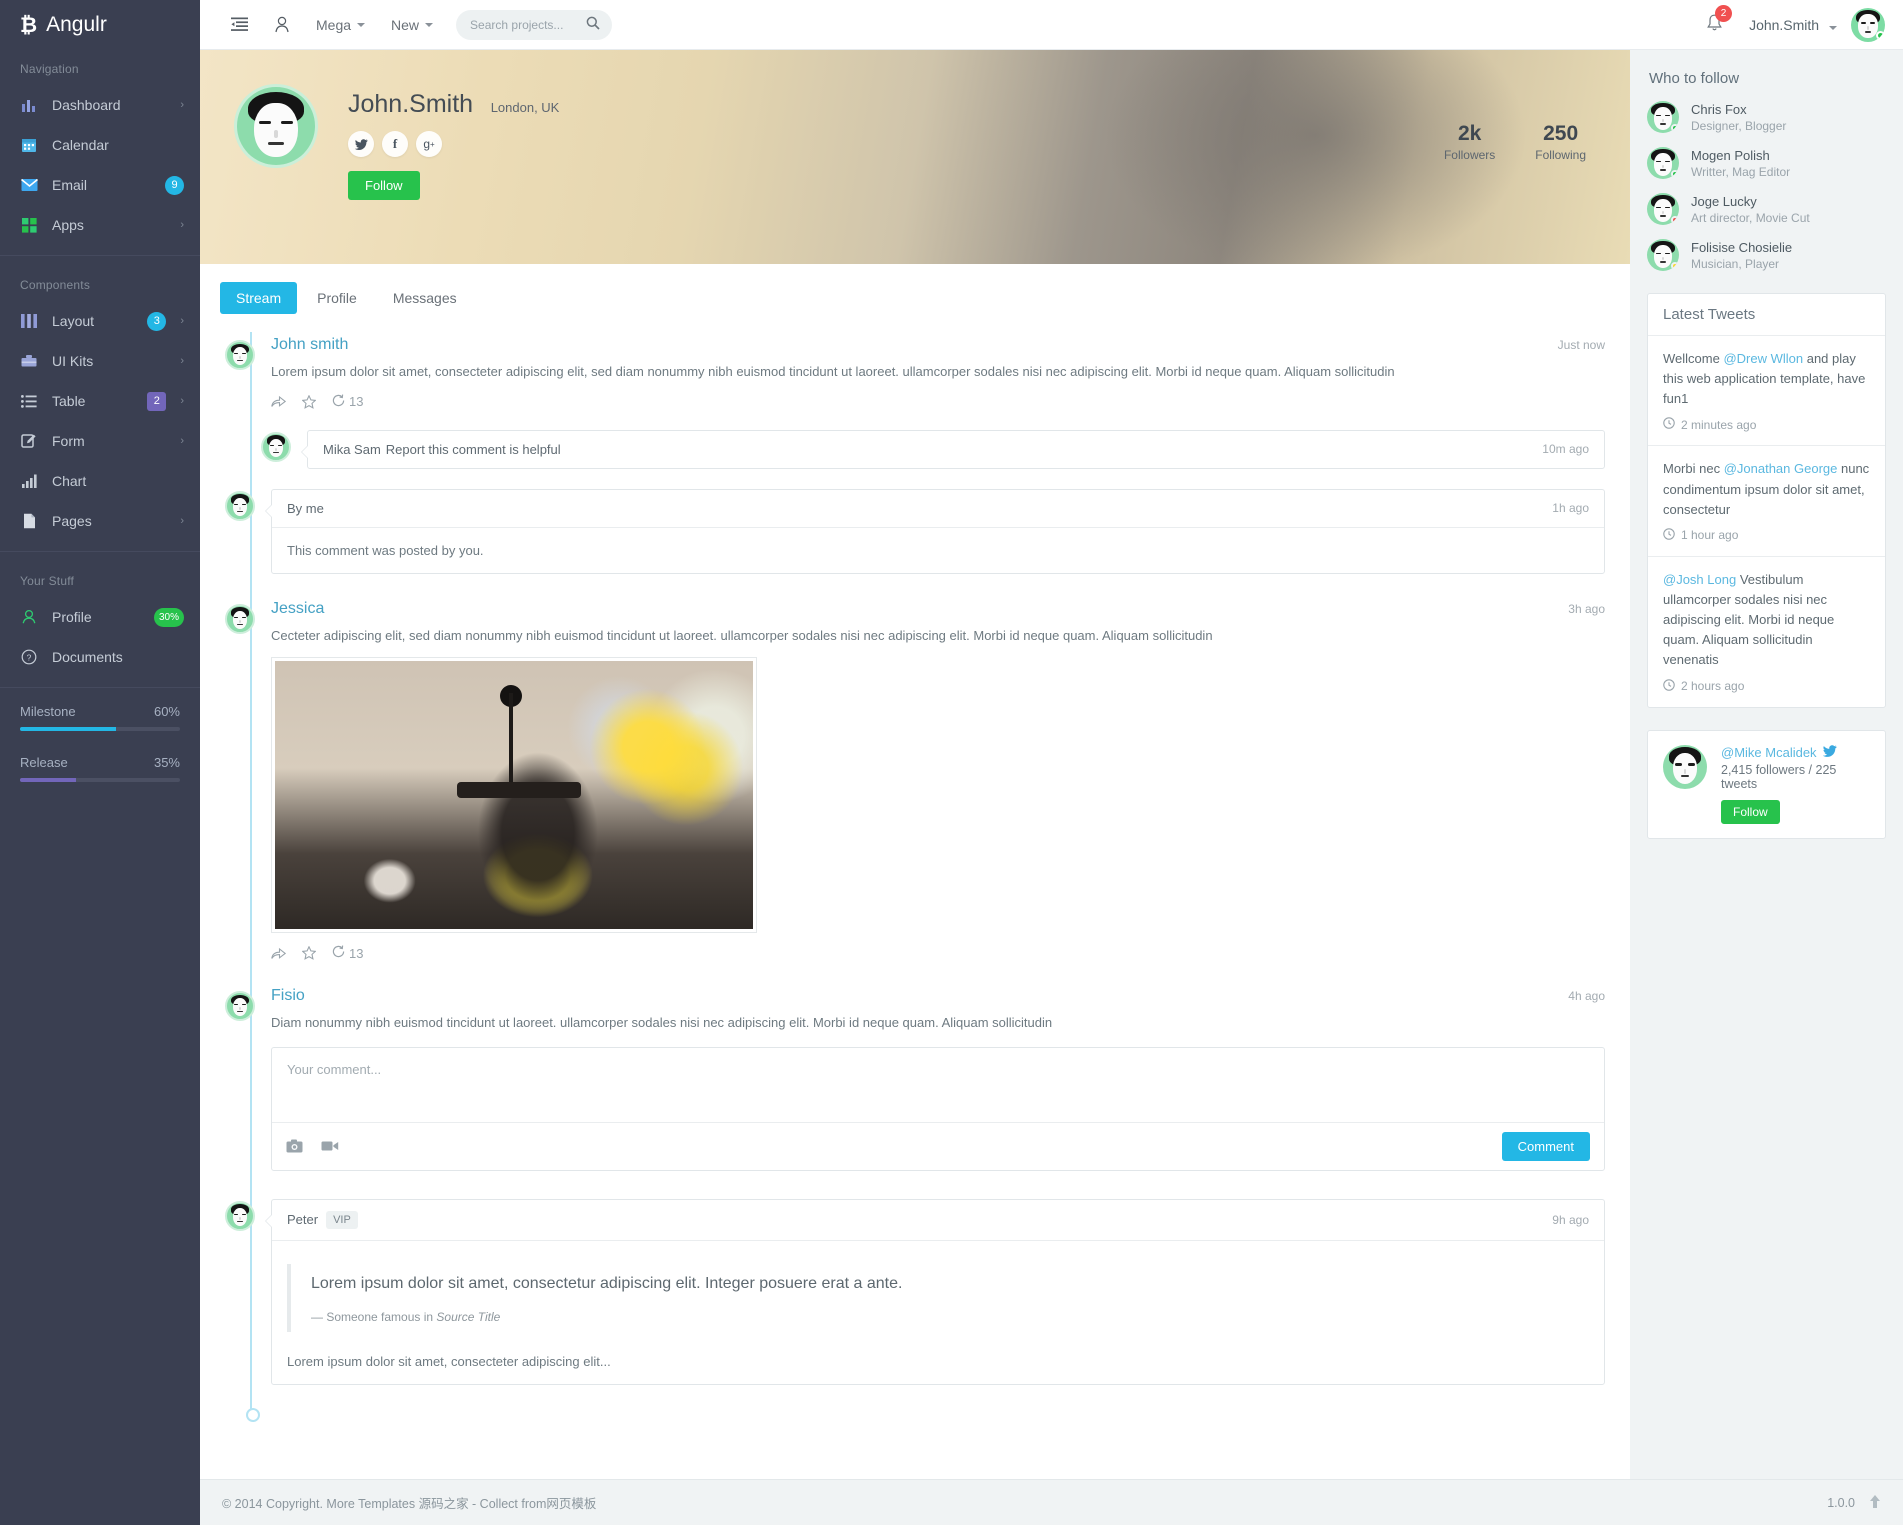 This screenshot has width=1903, height=1525. What do you see at coordinates (259, 298) in the screenshot?
I see `tab-stream: Stream` at bounding box center [259, 298].